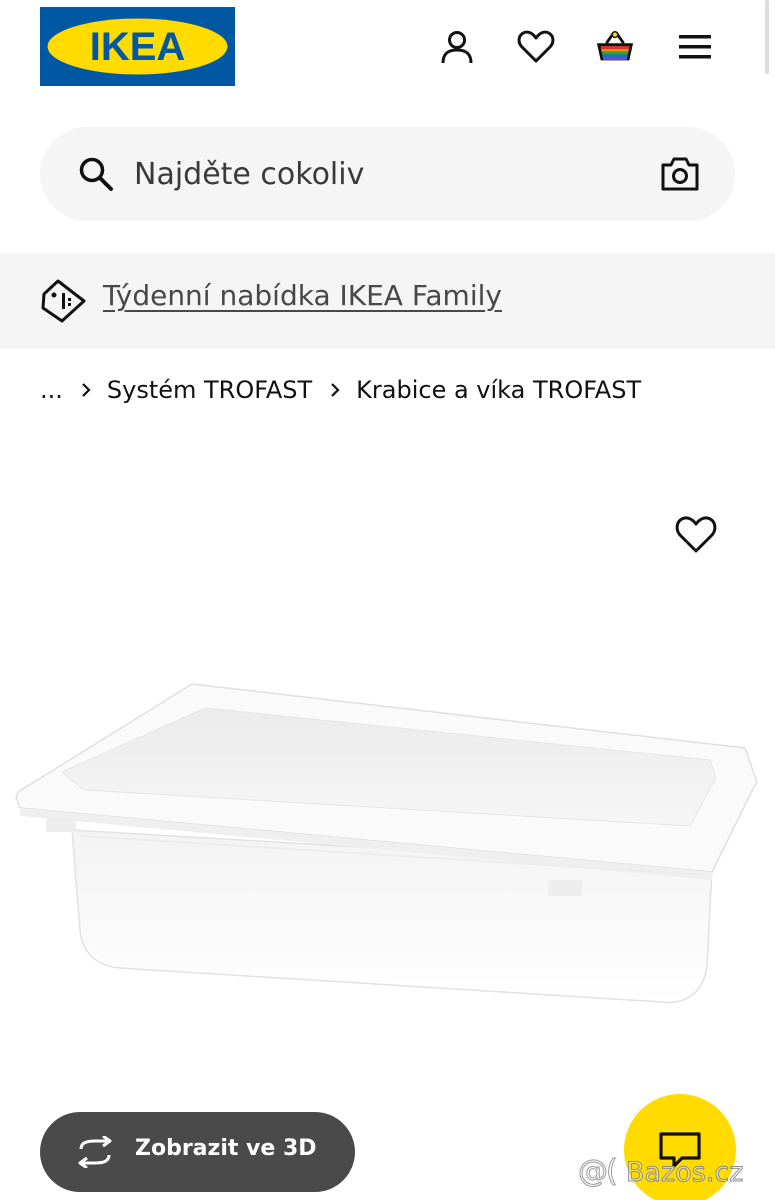  I want to click on breadcrumb-item: Systém TROFAST, so click(209, 390).